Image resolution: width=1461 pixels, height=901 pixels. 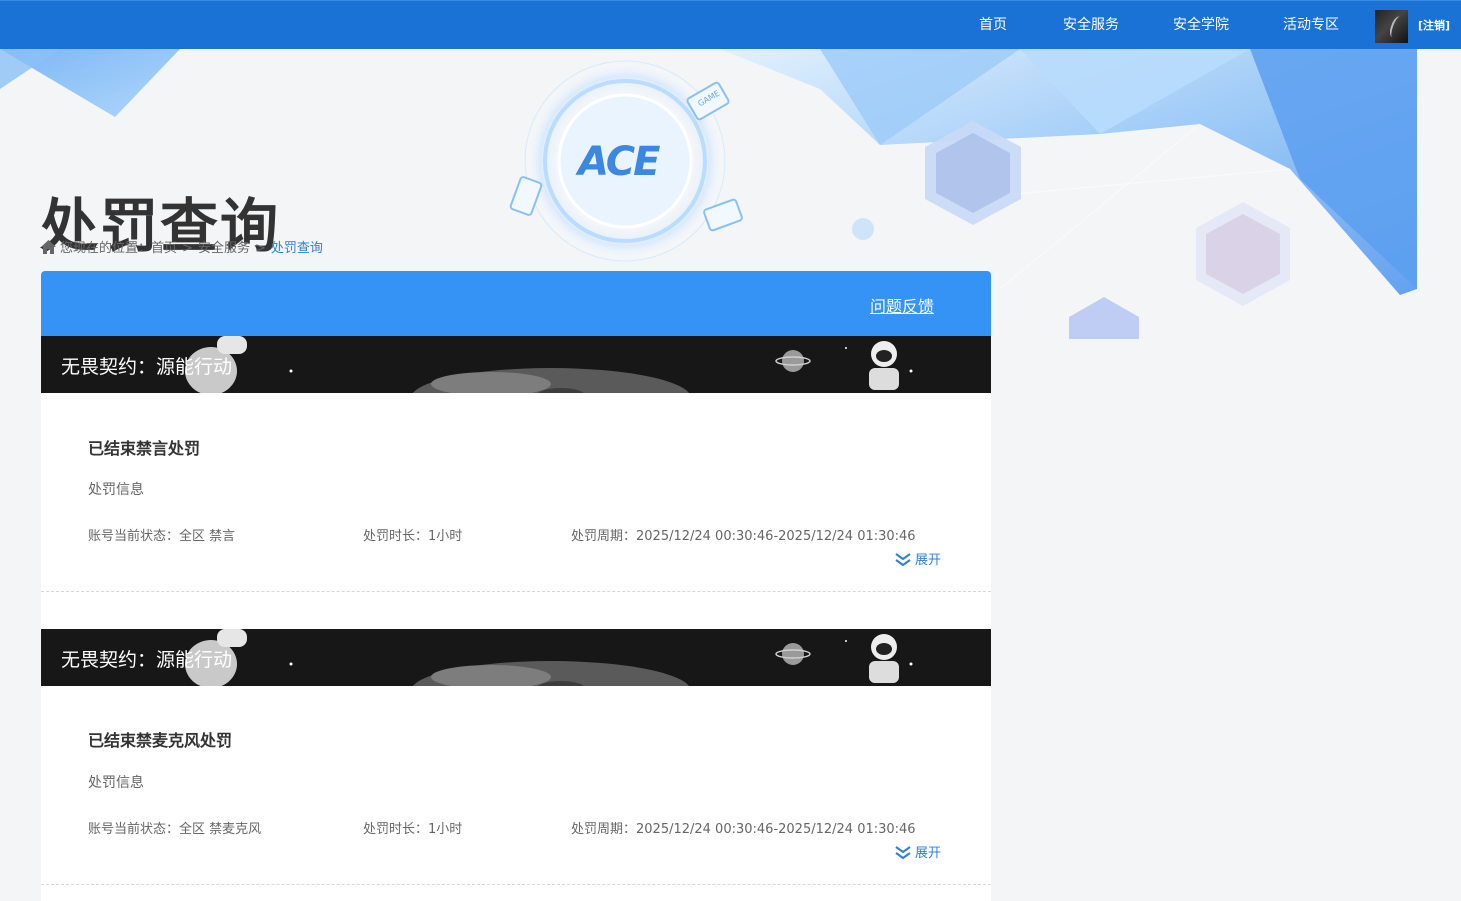 What do you see at coordinates (160, 740) in the screenshot?
I see `record-title: 已结束禁麦克风处罚` at bounding box center [160, 740].